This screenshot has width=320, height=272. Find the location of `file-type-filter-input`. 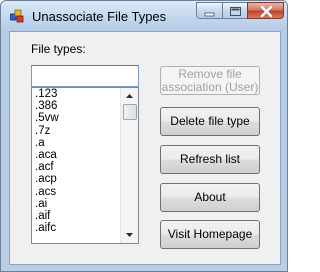

file-type-filter-input is located at coordinates (85, 76).